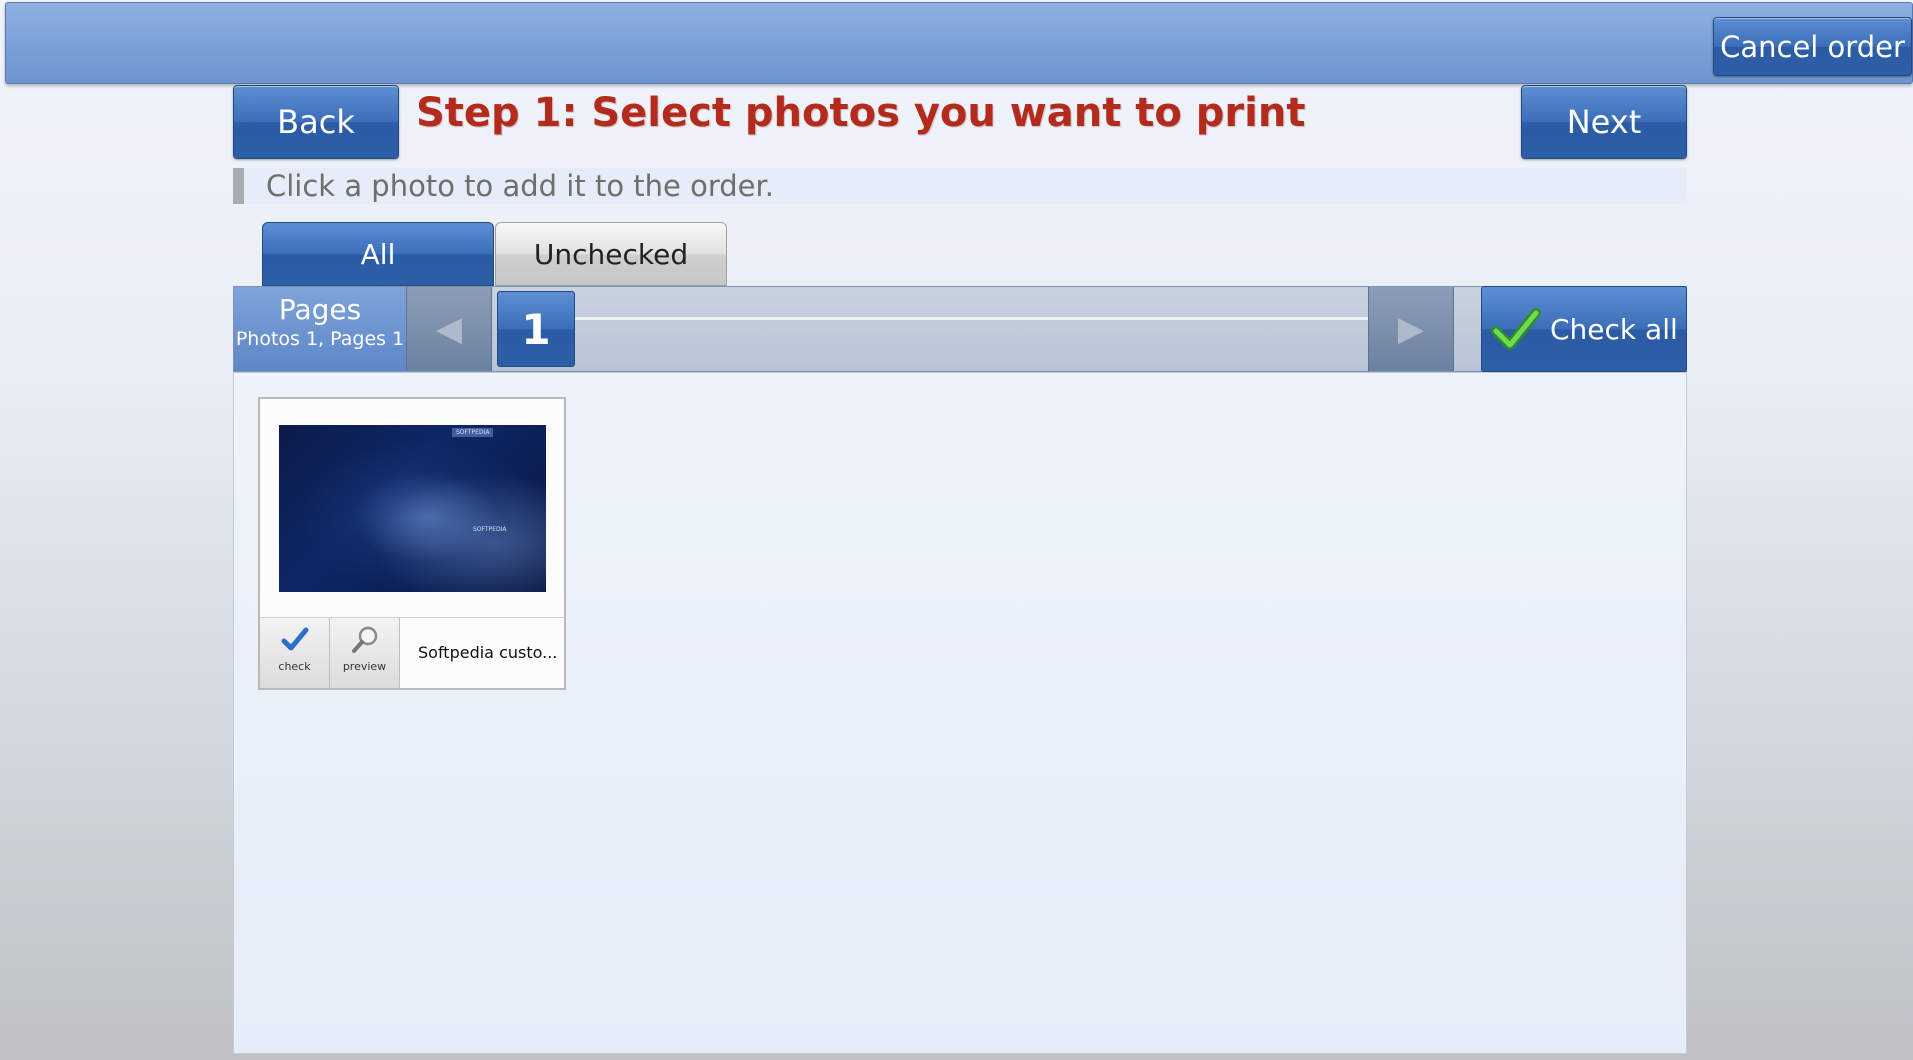 This screenshot has width=1913, height=1060. What do you see at coordinates (316, 122) in the screenshot?
I see `back-button: Back` at bounding box center [316, 122].